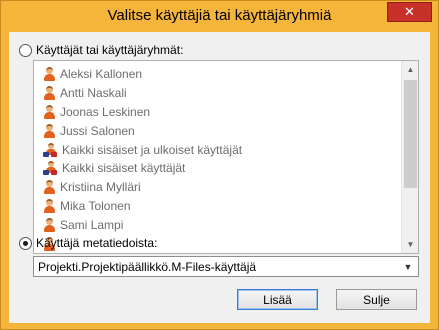  Describe the element at coordinates (101, 74) in the screenshot. I see `list-item-label: Aleksi Kallonen` at that location.